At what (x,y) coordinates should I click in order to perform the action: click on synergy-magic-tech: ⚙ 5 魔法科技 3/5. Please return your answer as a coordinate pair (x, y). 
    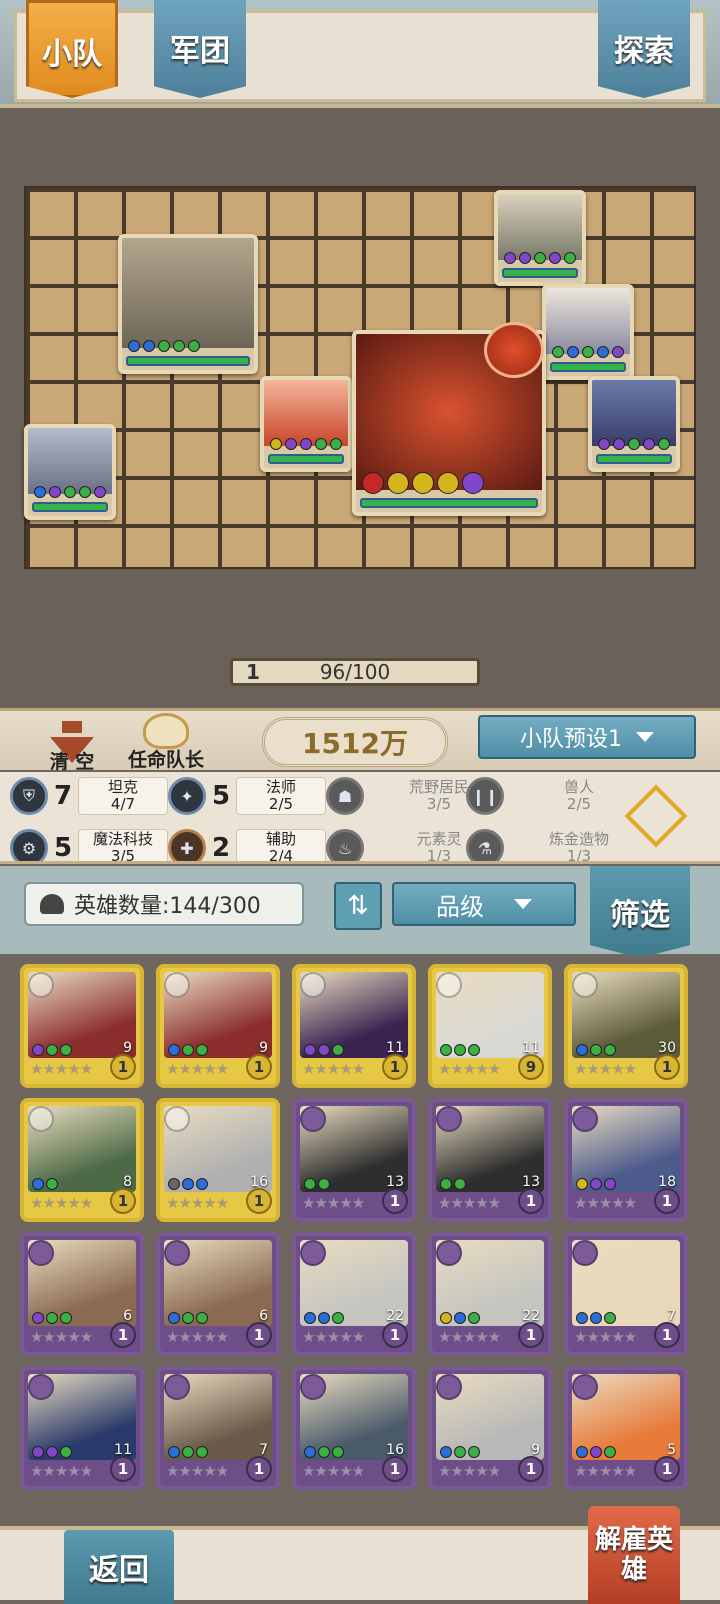
    Looking at the image, I should click on (89, 845).